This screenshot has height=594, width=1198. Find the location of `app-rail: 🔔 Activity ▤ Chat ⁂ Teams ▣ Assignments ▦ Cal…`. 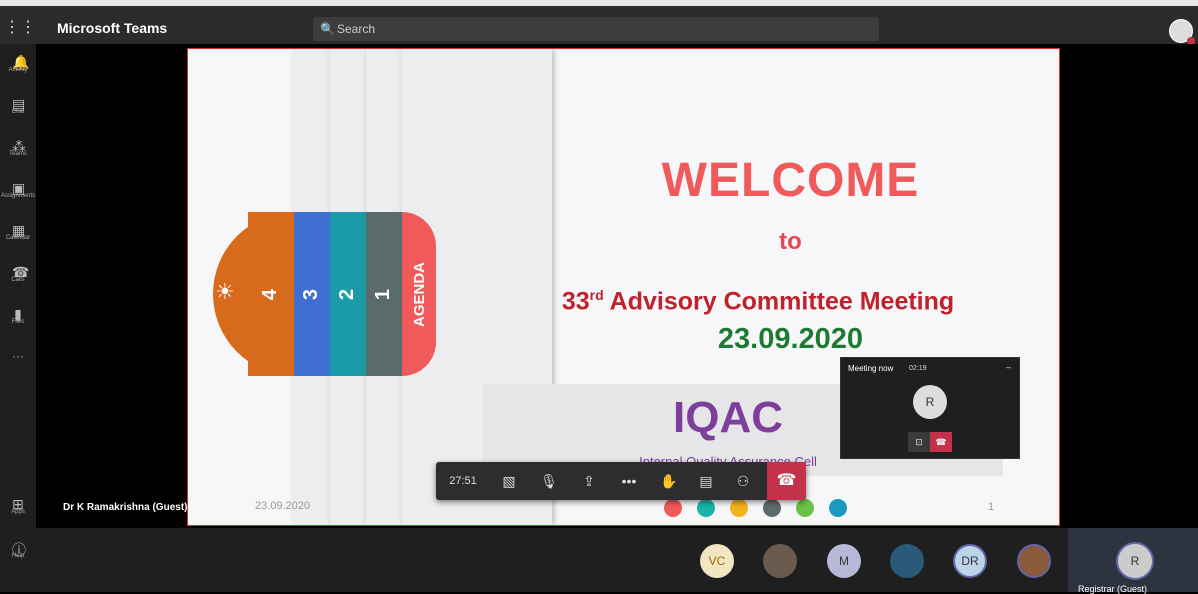

app-rail: 🔔 Activity ▤ Chat ⁂ Teams ▣ Assignments ▦ Cal… is located at coordinates (18, 318).